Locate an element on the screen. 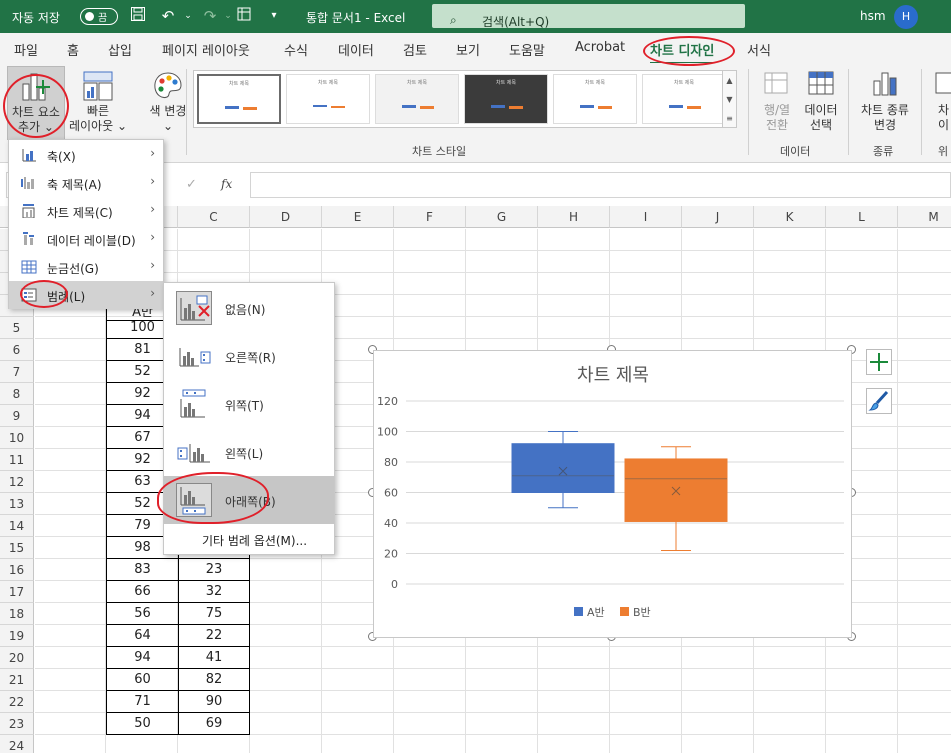  autosave-toggle: 끔 is located at coordinates (99, 16).